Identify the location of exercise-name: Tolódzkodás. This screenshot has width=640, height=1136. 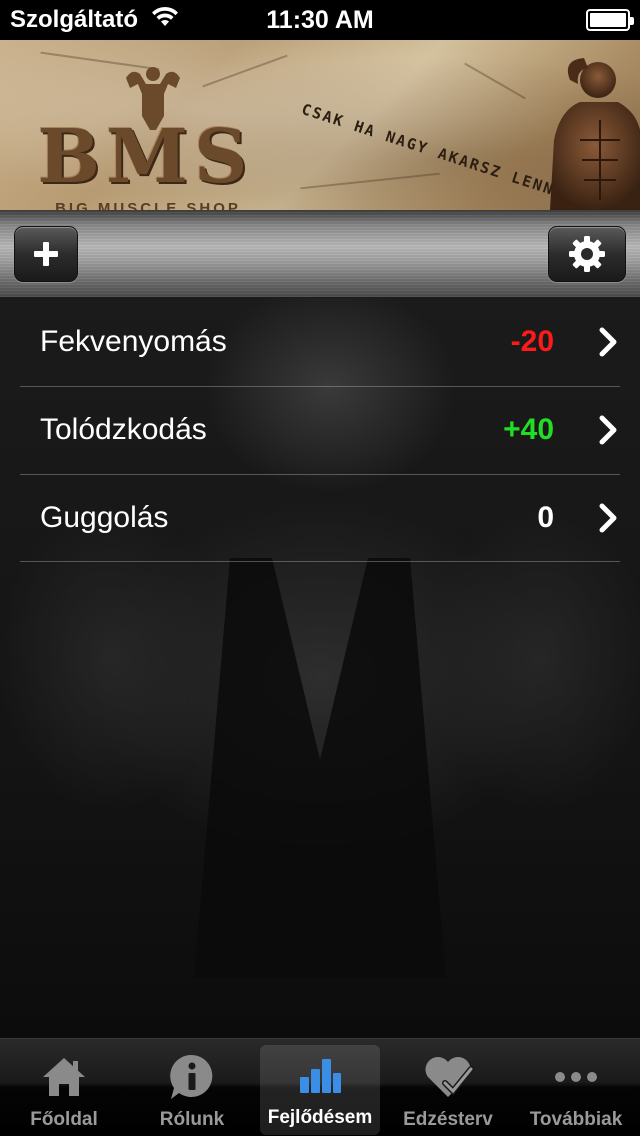
(123, 429).